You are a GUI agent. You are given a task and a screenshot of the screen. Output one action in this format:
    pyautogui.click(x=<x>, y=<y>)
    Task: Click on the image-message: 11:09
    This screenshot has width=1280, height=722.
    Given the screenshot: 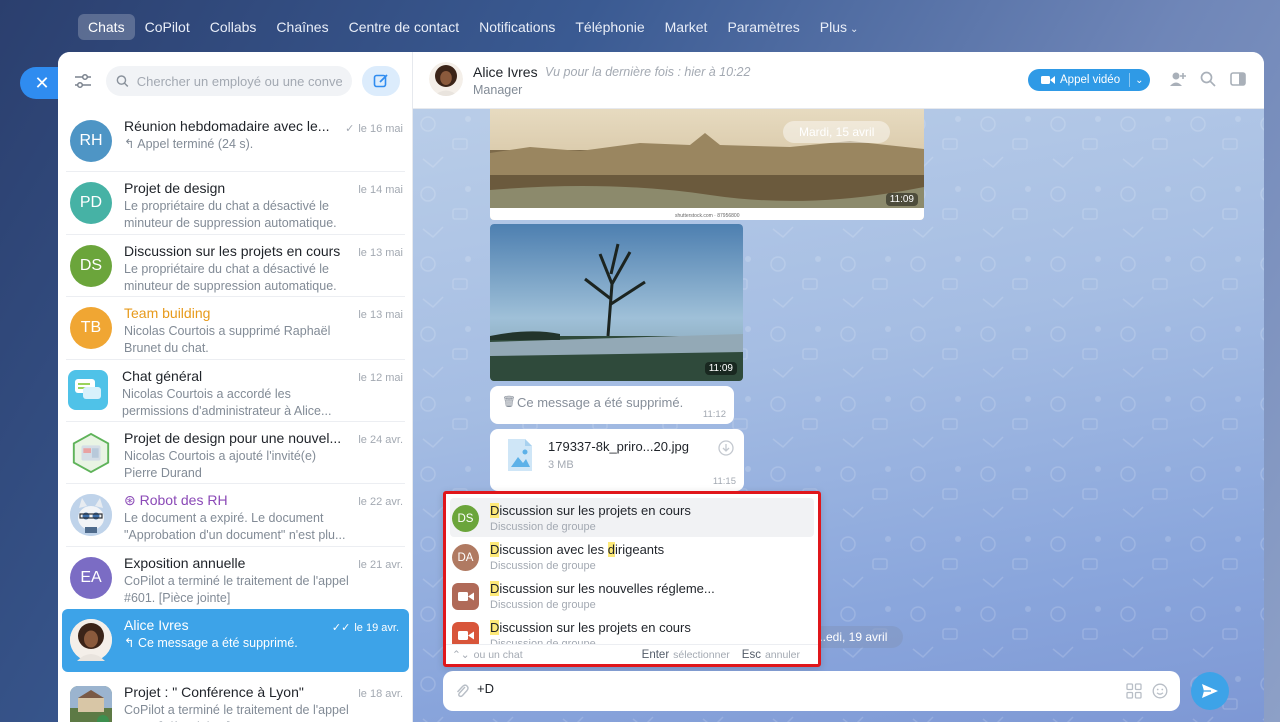 What is the action you would take?
    pyautogui.click(x=616, y=302)
    